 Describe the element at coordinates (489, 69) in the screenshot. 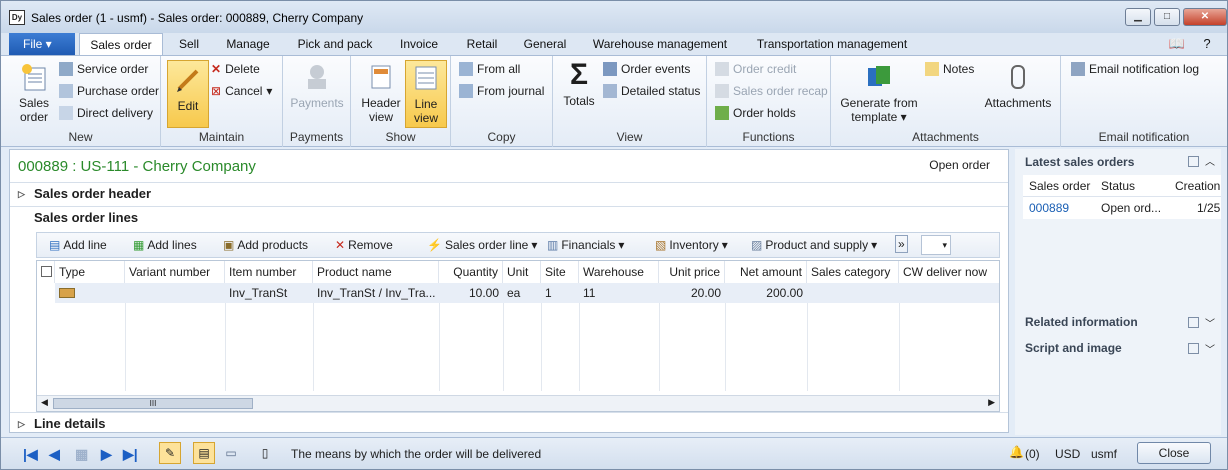

I see `from-all-button: From all` at that location.